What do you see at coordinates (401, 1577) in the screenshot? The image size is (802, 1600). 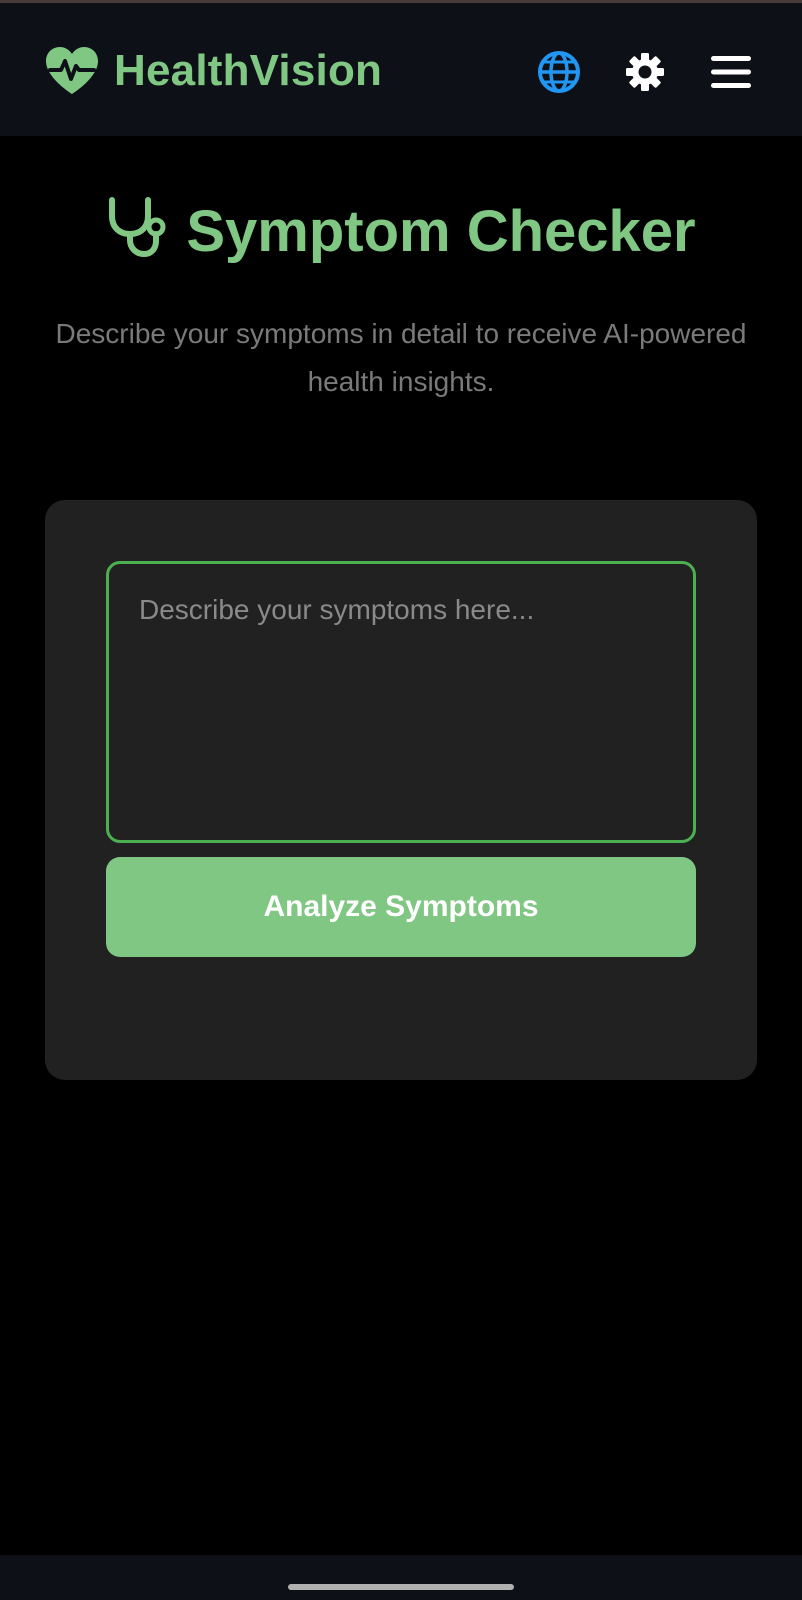 I see `system-navigation-bar` at bounding box center [401, 1577].